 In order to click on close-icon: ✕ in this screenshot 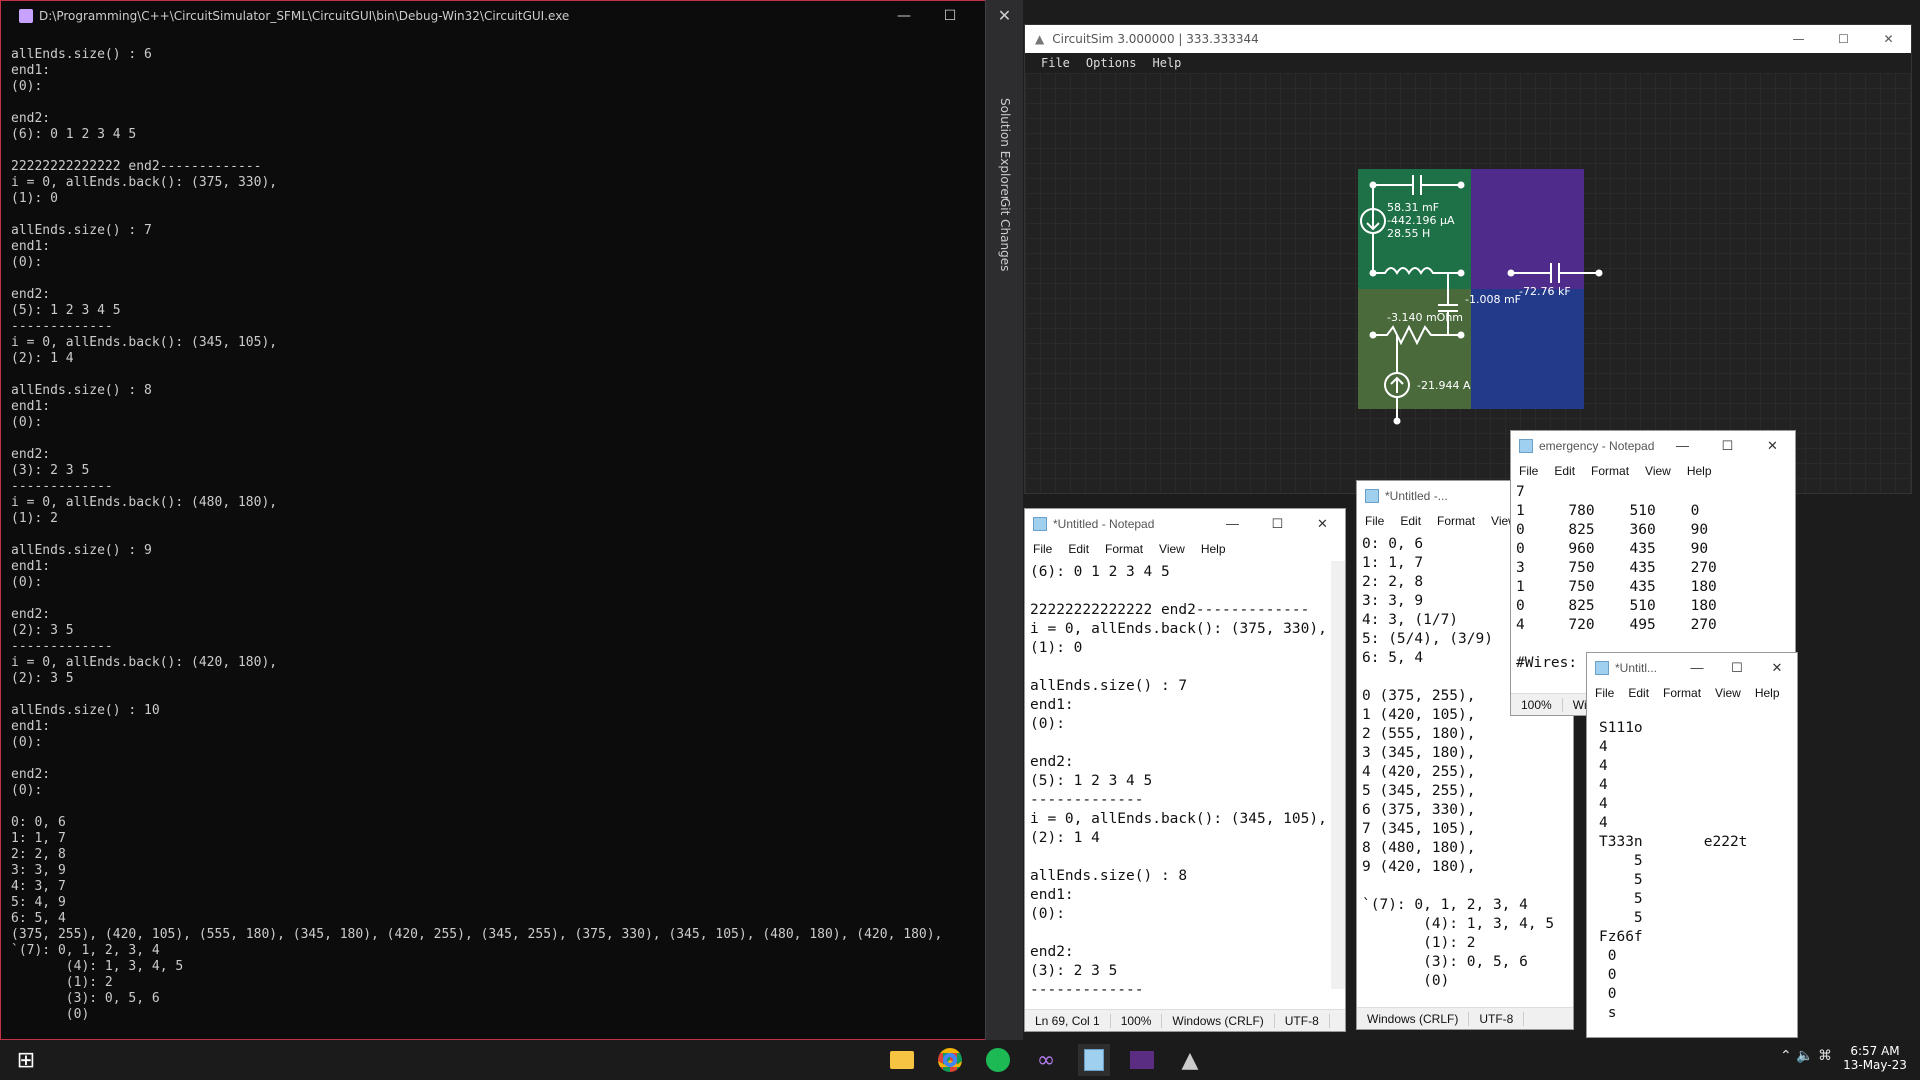, I will do `click(1004, 15)`.